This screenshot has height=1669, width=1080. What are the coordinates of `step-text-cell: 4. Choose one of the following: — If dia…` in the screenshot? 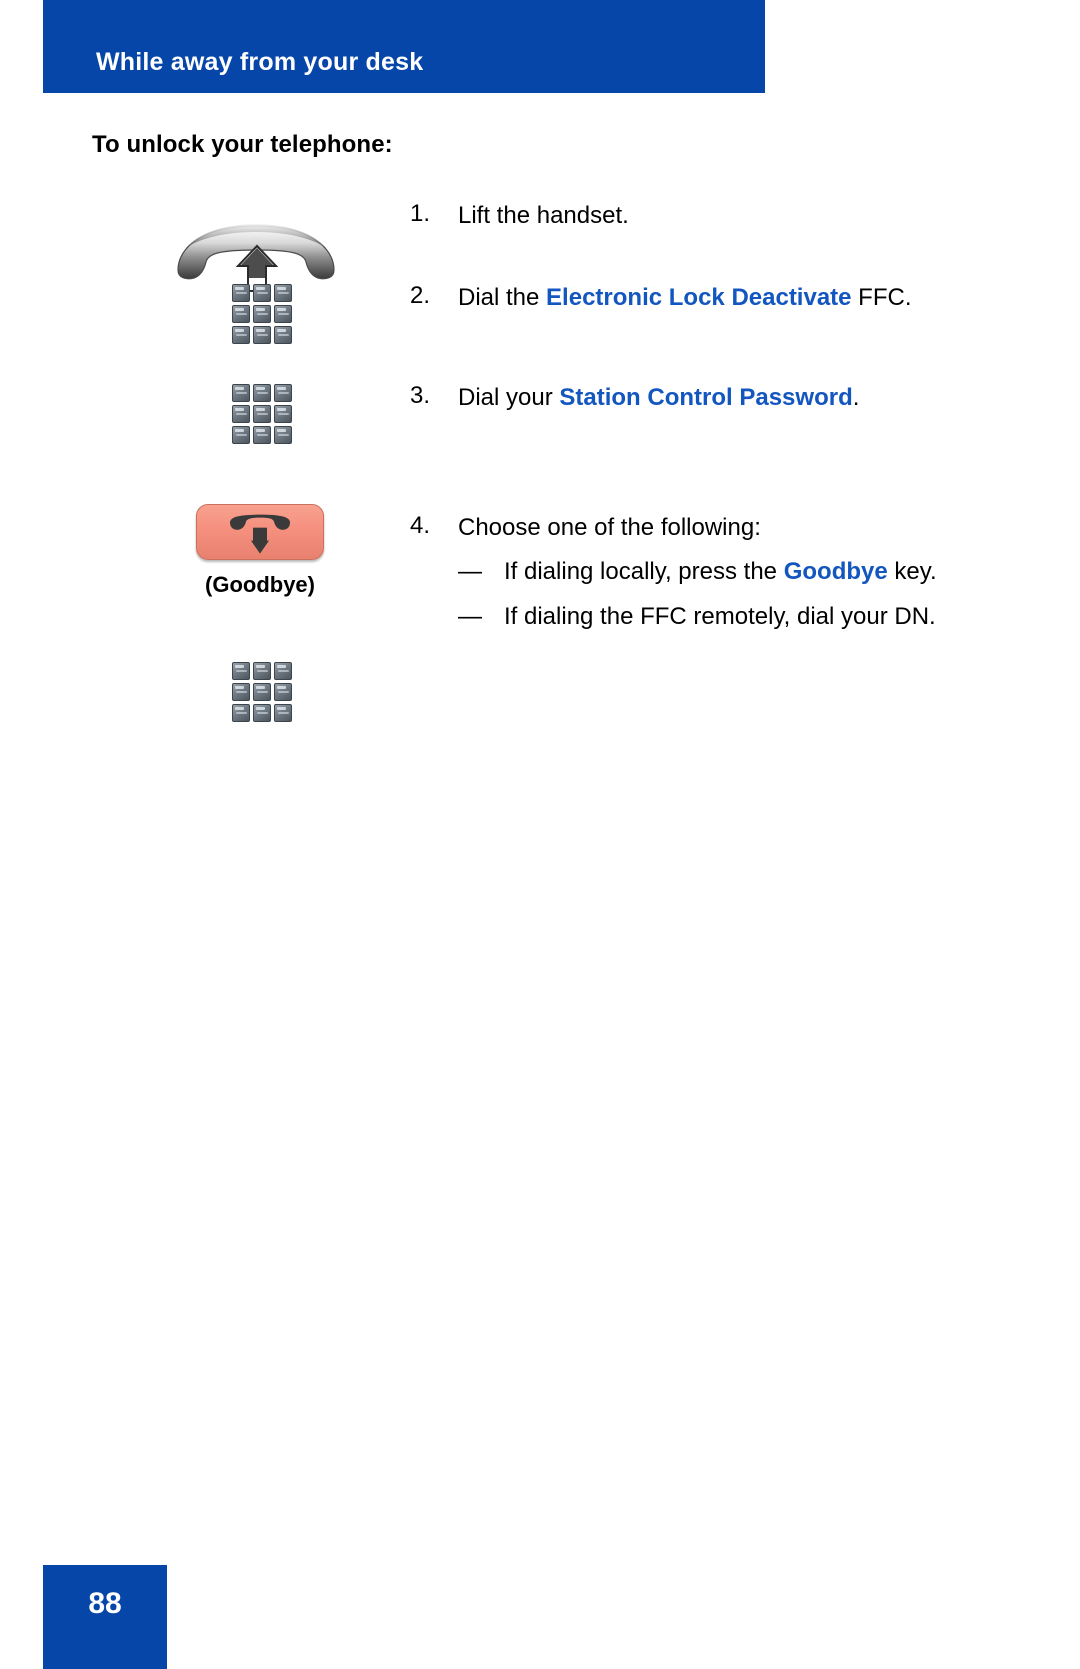 It's located at (690, 579).